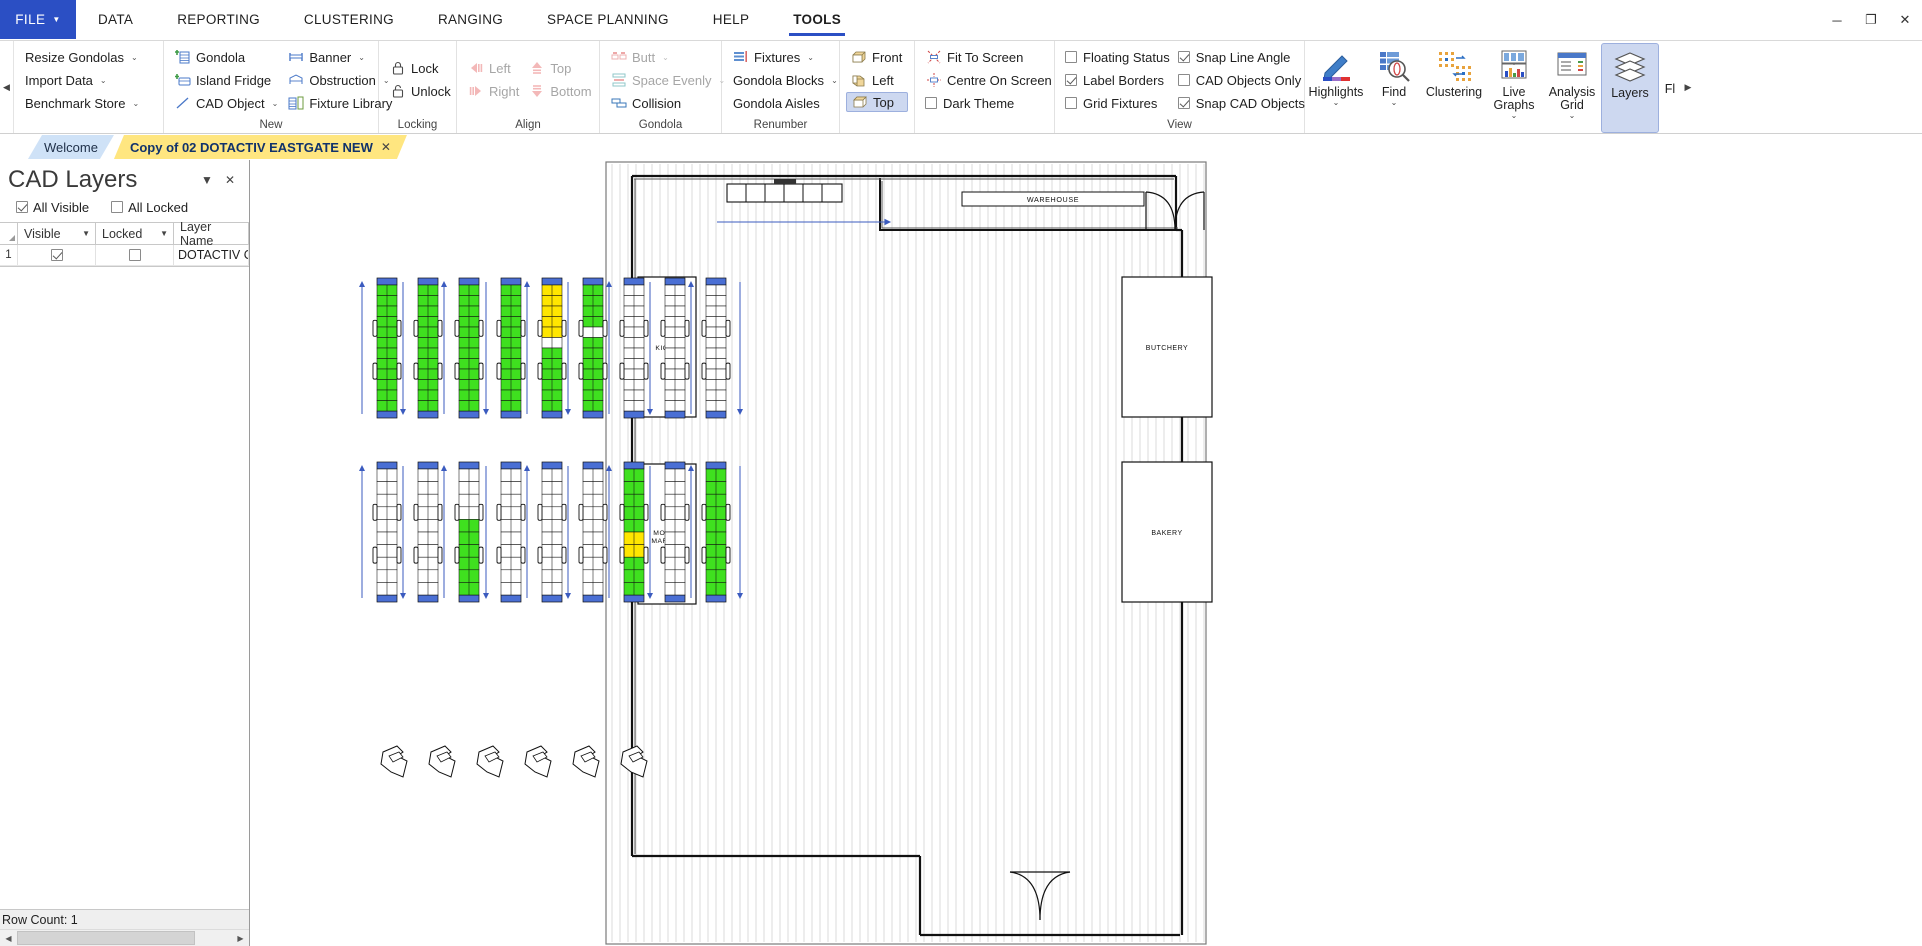  What do you see at coordinates (1514, 88) in the screenshot?
I see `live-graphs-button: Live Graphs ⌄` at bounding box center [1514, 88].